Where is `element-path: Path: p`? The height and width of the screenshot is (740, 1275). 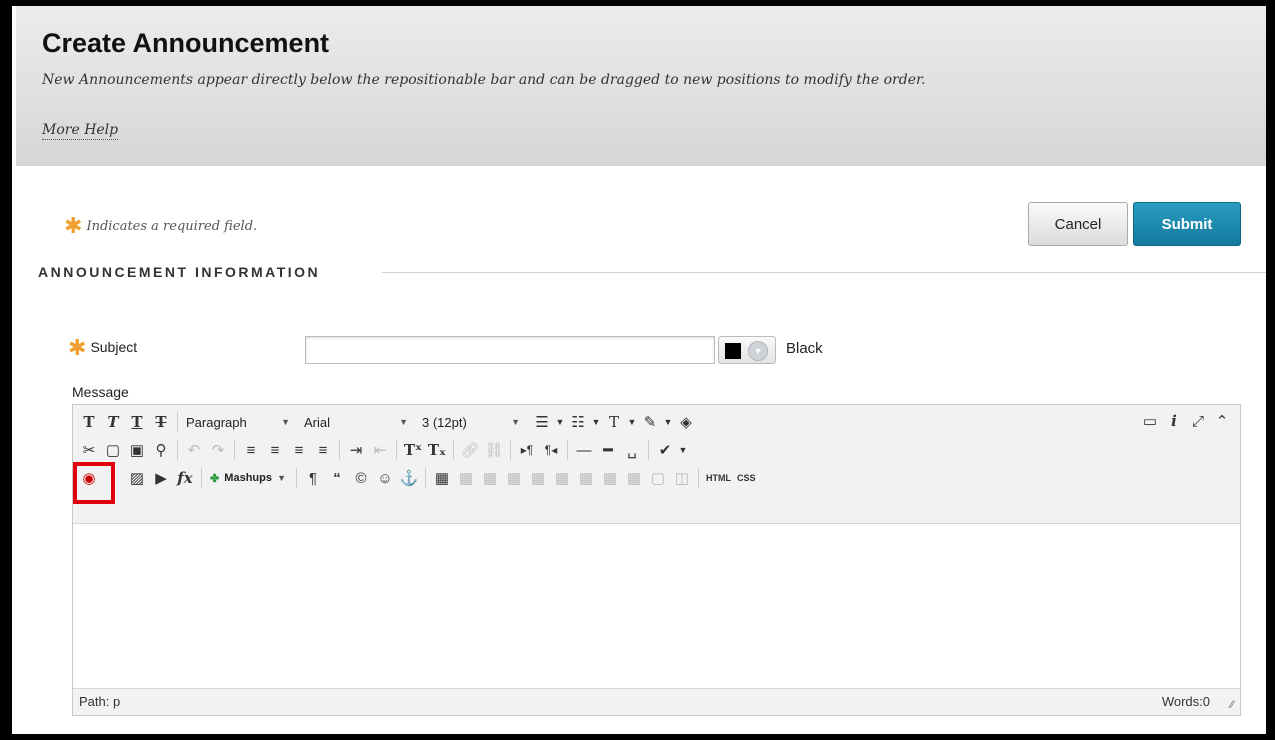
element-path: Path: p is located at coordinates (100, 701).